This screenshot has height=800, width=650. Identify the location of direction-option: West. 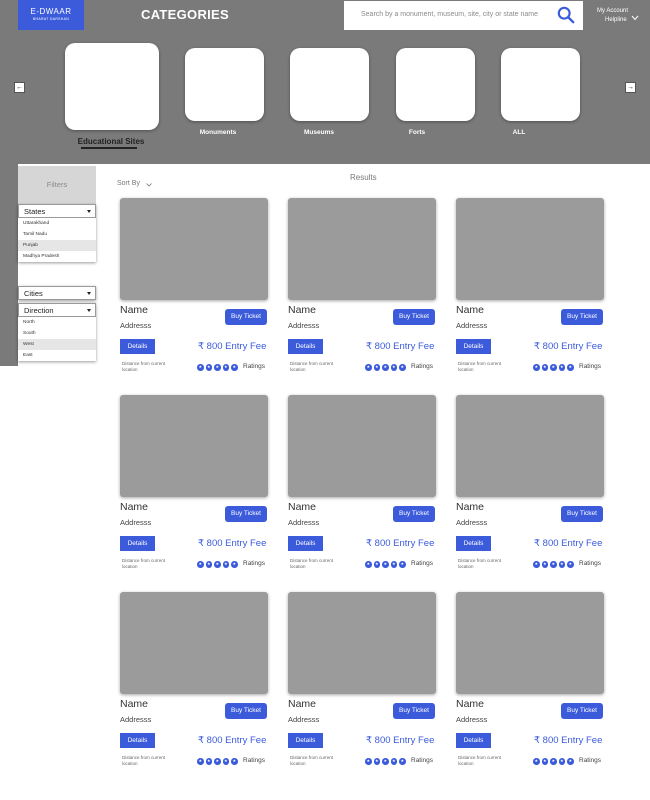
(57, 344).